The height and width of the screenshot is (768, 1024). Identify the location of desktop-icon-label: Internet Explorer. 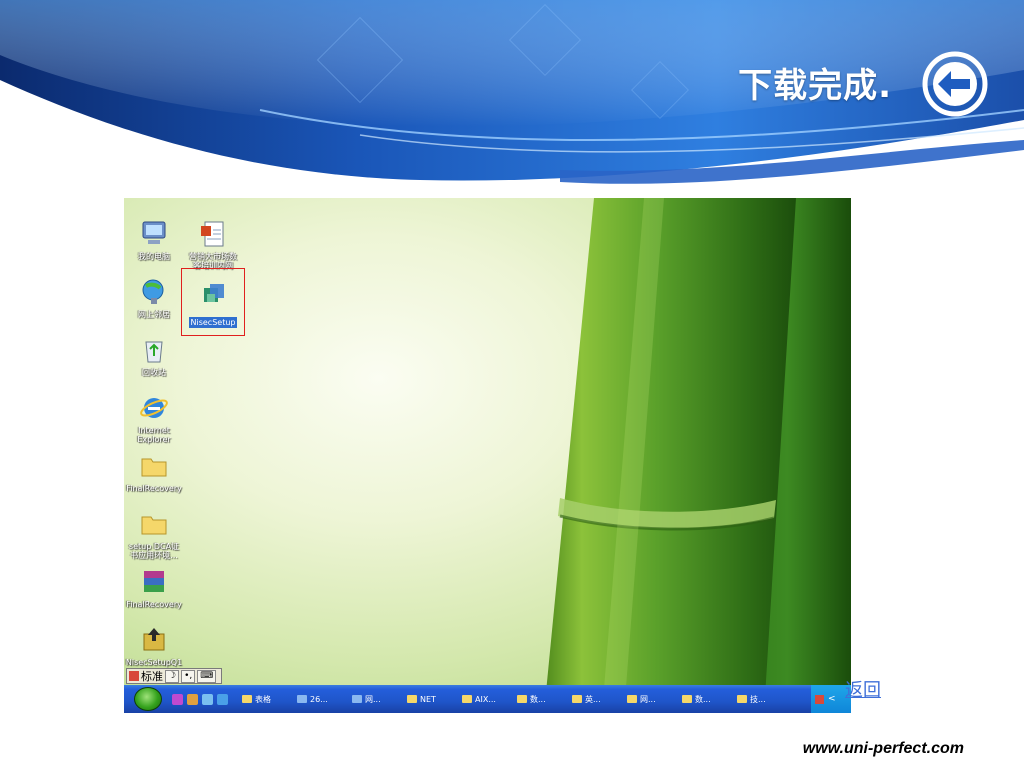
(154, 435).